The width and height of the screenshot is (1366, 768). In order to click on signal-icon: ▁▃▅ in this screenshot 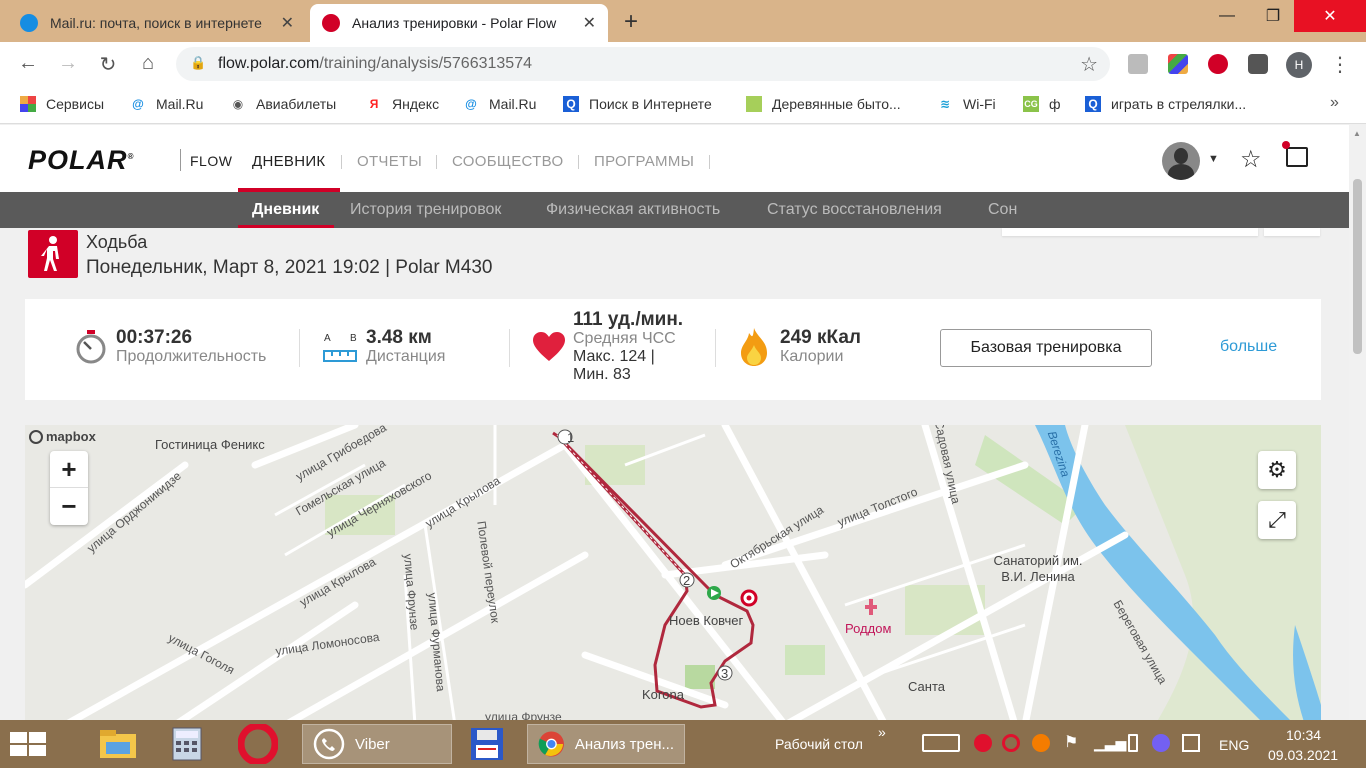, I will do `click(1110, 743)`.